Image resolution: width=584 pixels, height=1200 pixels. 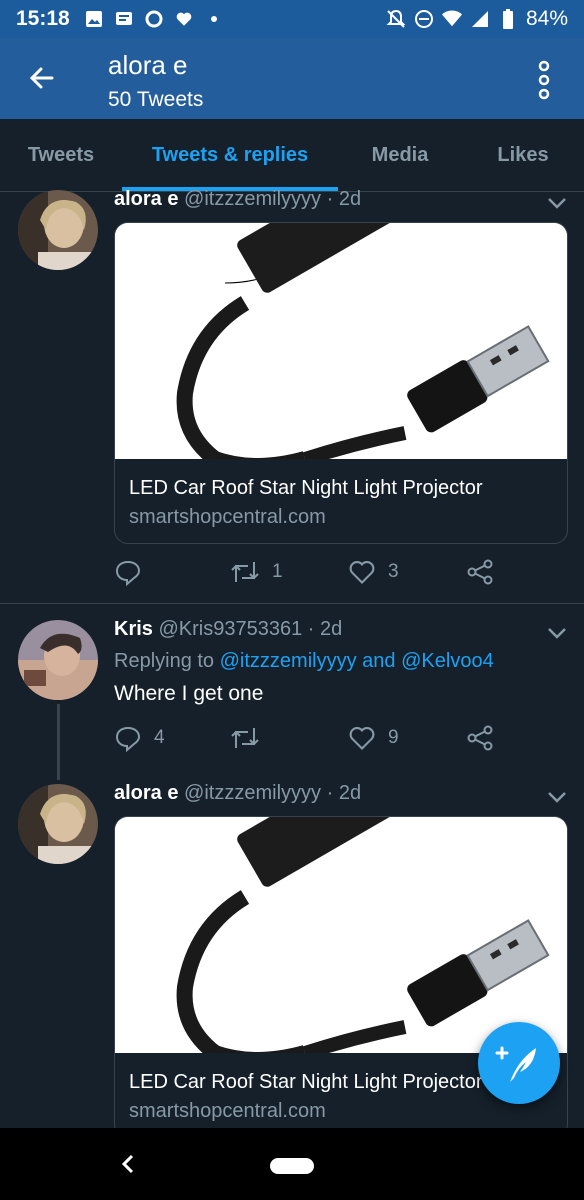 I want to click on tweet-count: 50 Tweets, so click(x=156, y=99).